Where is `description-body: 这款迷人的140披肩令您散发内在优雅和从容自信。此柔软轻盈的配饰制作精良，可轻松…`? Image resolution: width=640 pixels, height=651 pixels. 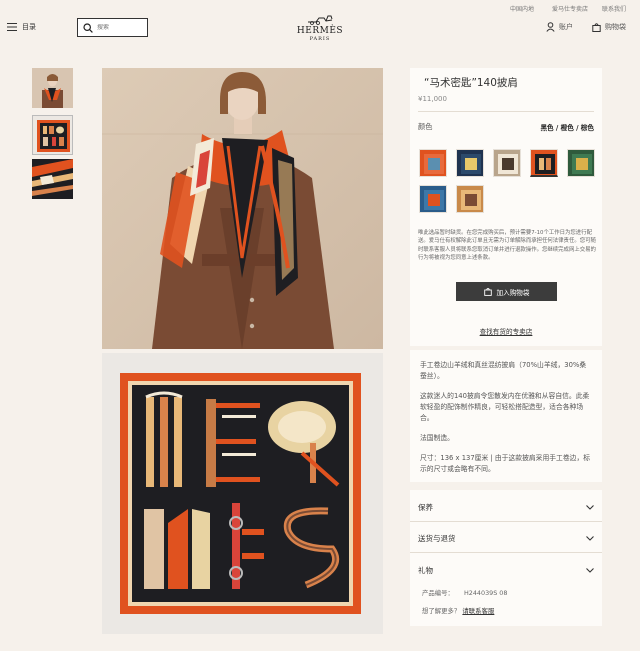 description-body: 这款迷人的140披肩令您散发内在优雅和从容自信。此柔软轻盈的配饰制作精良，可轻松… is located at coordinates (505, 407).